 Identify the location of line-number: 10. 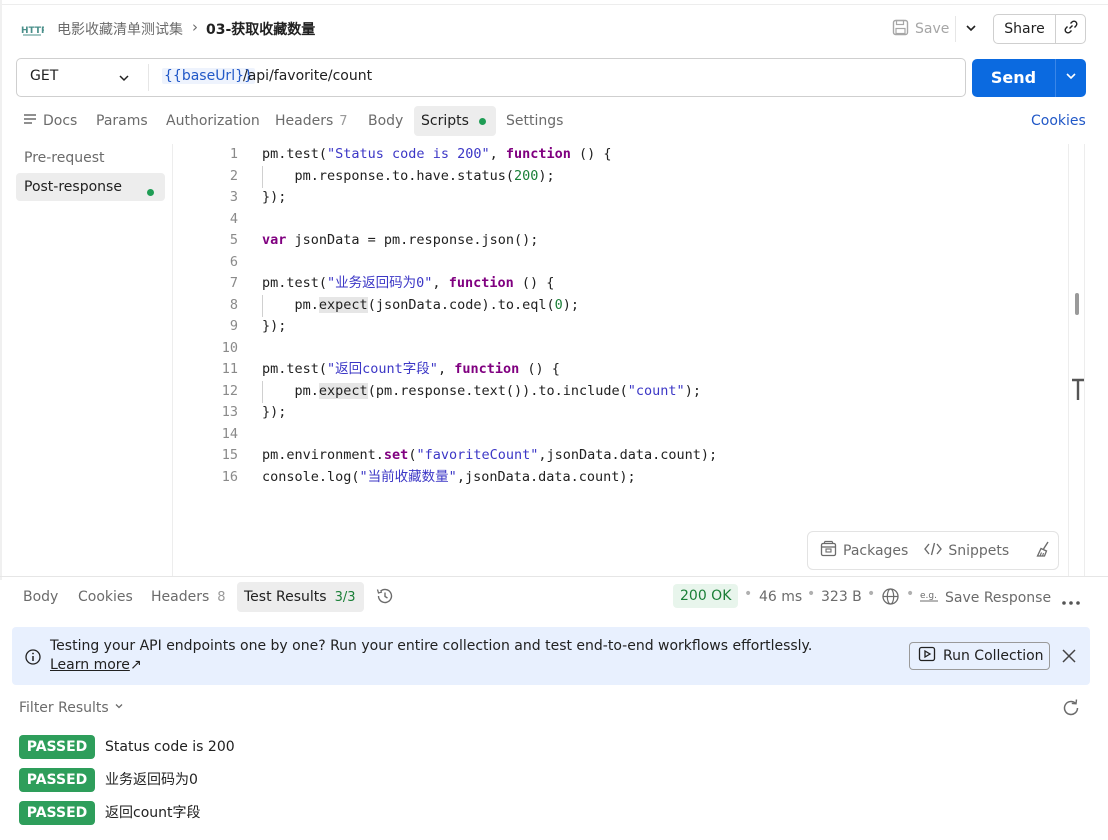
(229, 347).